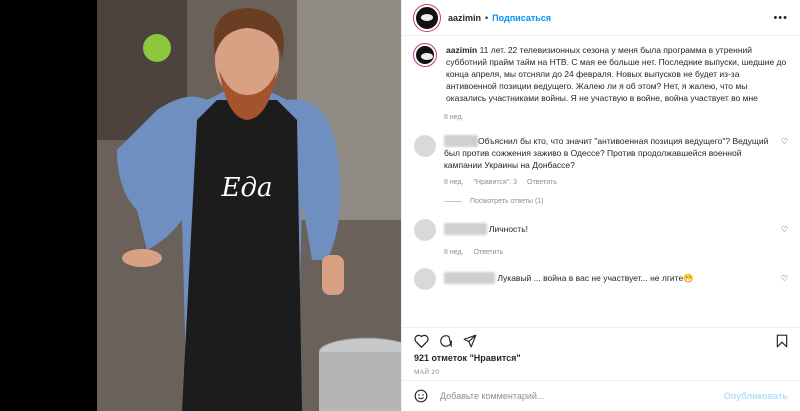 This screenshot has height=411, width=800. What do you see at coordinates (446, 341) in the screenshot?
I see `comment-icon` at bounding box center [446, 341].